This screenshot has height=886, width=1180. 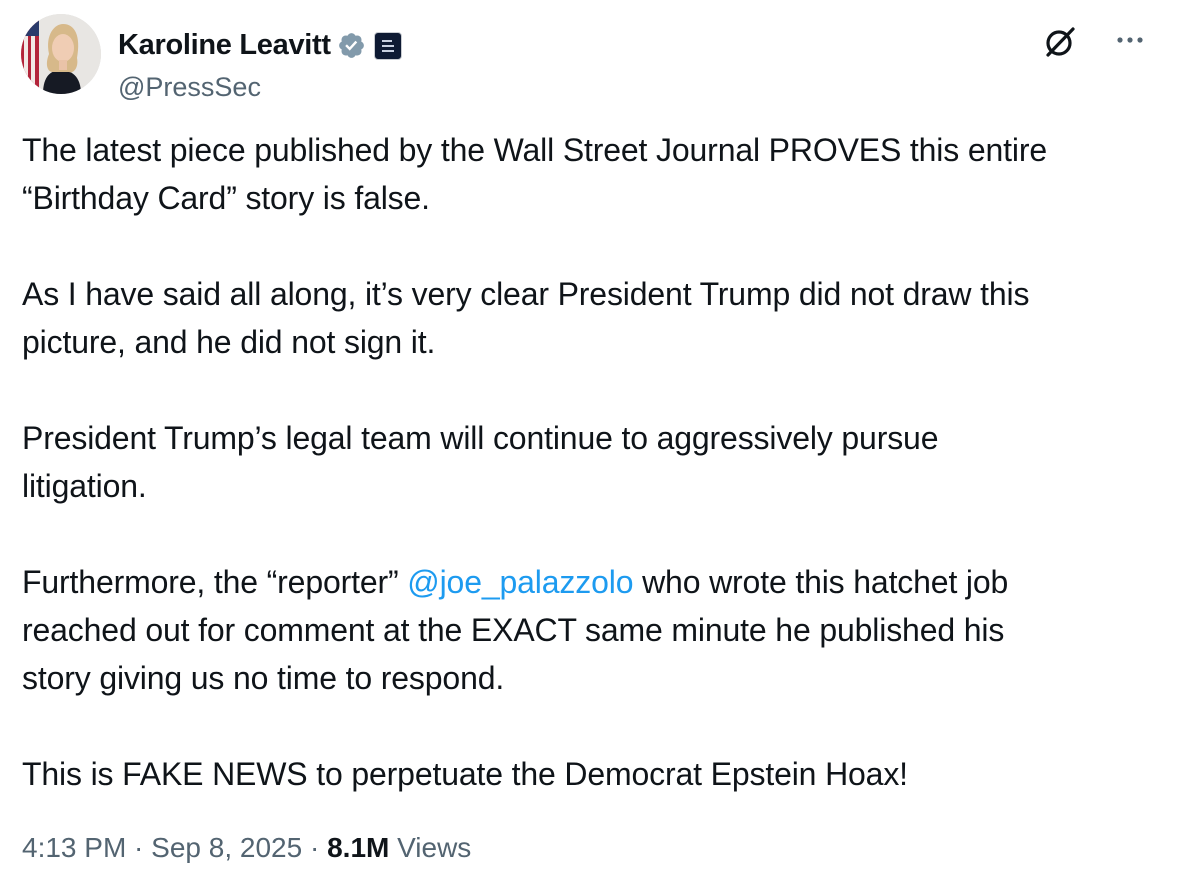 I want to click on profile-photo-icon, so click(x=61, y=54).